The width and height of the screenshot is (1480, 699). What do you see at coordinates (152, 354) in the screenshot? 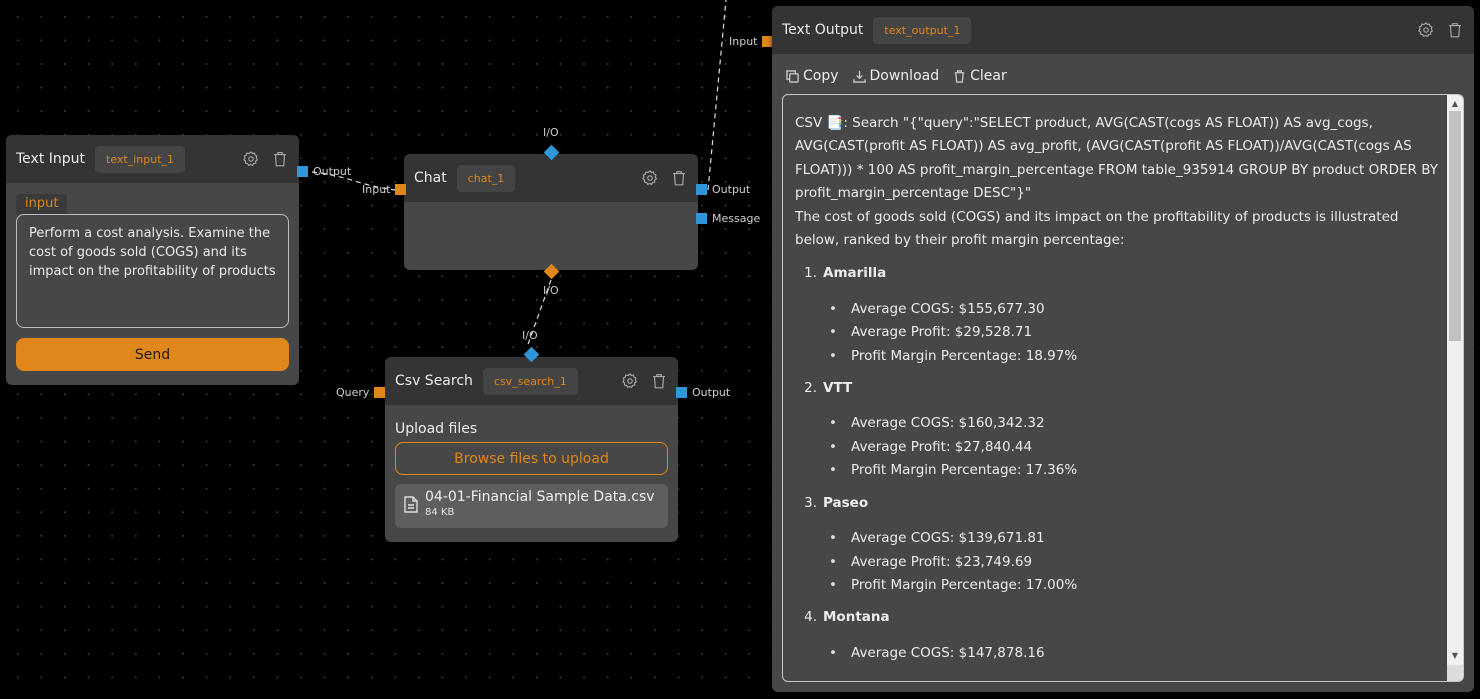
I see `send-button: Send` at bounding box center [152, 354].